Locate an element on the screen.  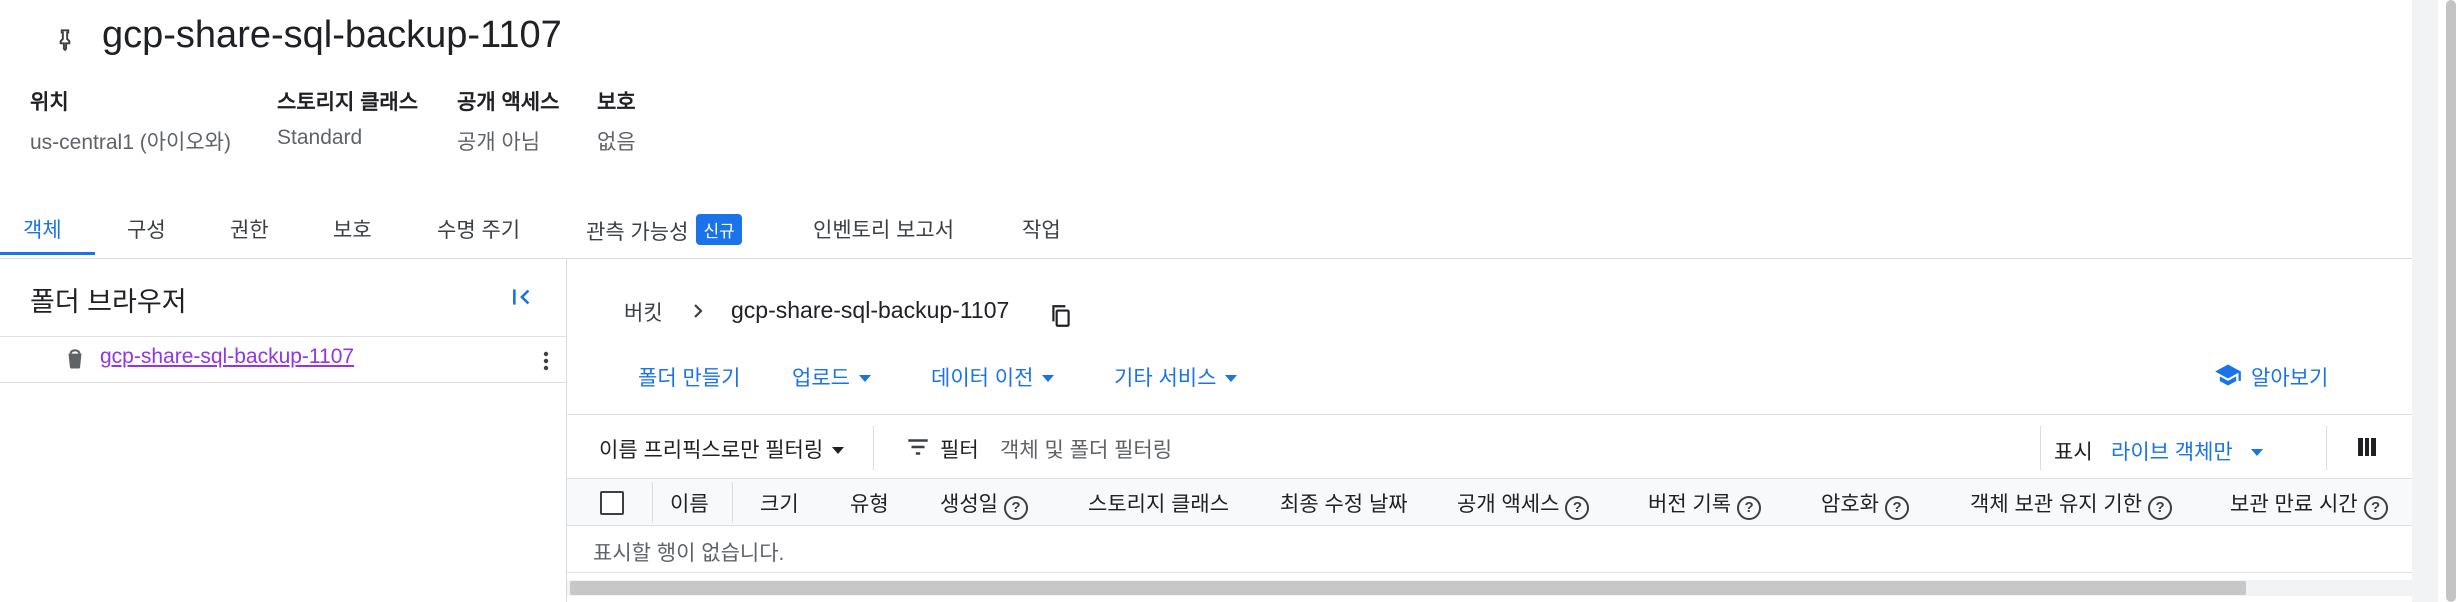
folder-tree-bucket-link: gcp-share-sql-backup-1107 is located at coordinates (227, 357).